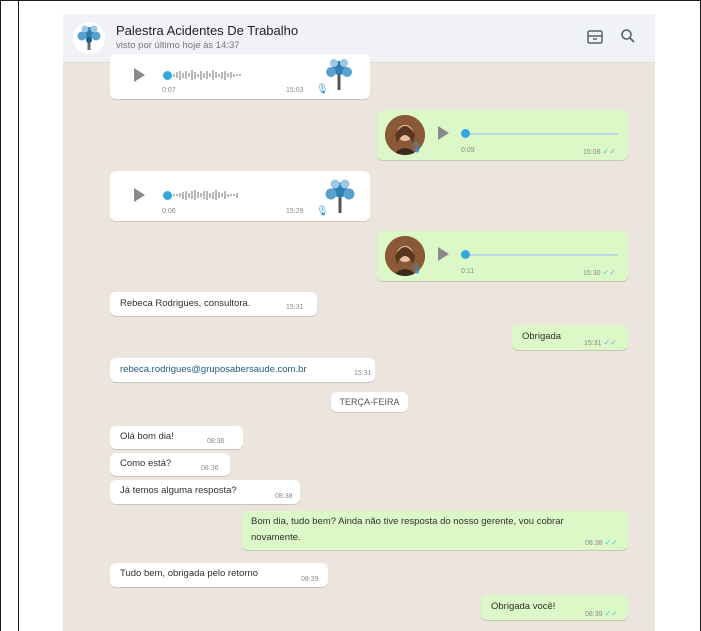 This screenshot has width=701, height=631. I want to click on message-time: 15:03, so click(295, 90).